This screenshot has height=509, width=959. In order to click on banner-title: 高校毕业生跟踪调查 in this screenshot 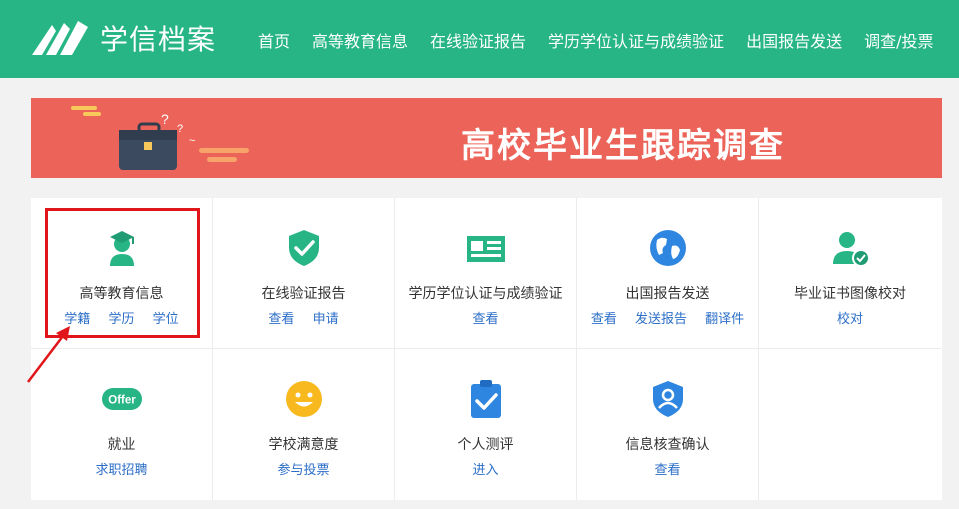, I will do `click(623, 146)`.